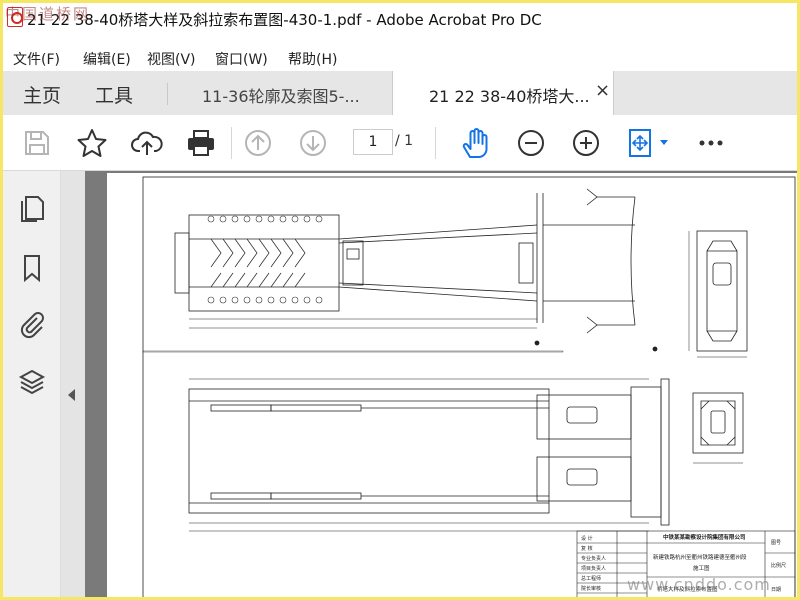 This screenshot has width=800, height=600. What do you see at coordinates (313, 143) in the screenshot?
I see `page-down-icon` at bounding box center [313, 143].